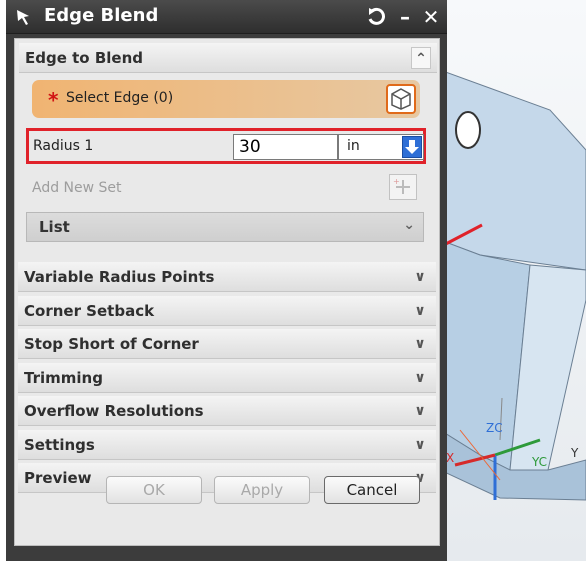 Image resolution: width=586 pixels, height=561 pixels. I want to click on section-corner-setback: Corner Setback ∨, so click(227, 310).